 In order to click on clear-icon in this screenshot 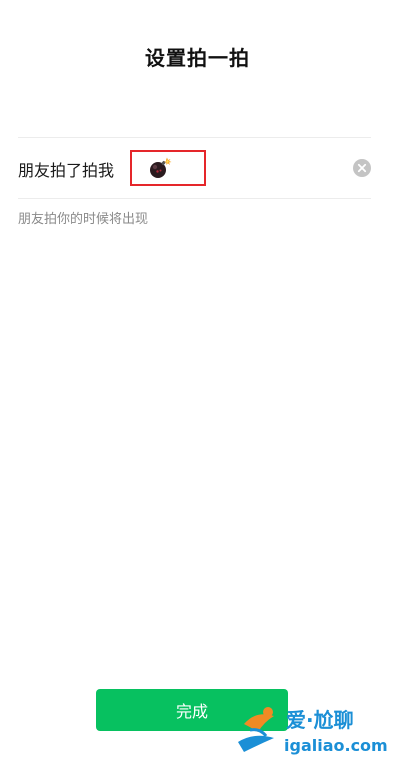, I will do `click(362, 168)`.